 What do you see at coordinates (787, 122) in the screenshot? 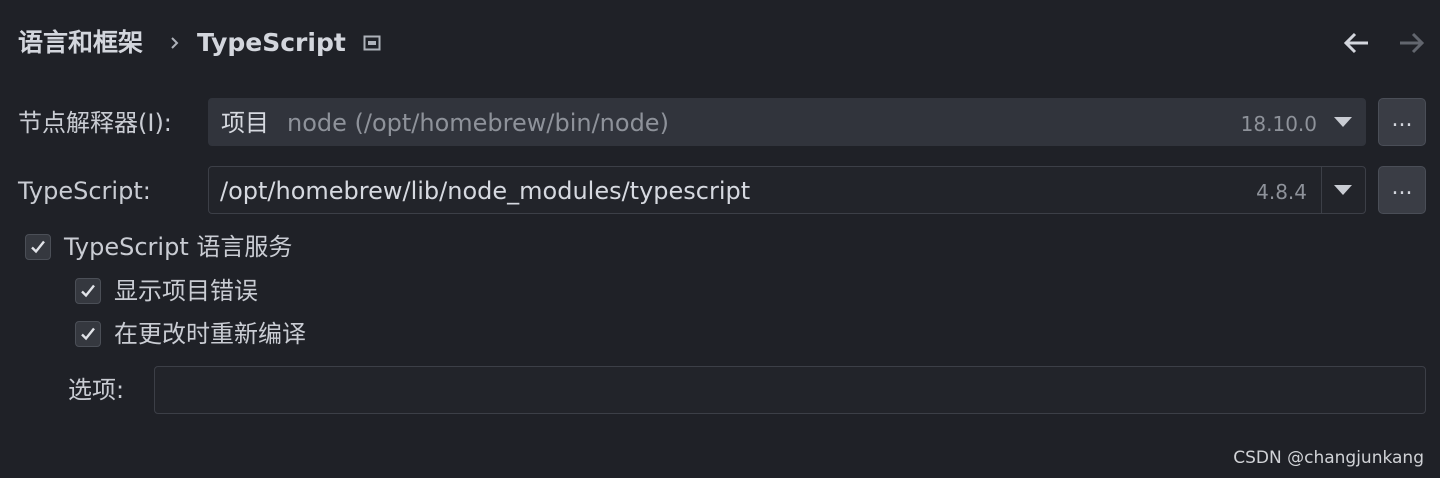
I see `node-interpreter-select: 项目 node (/opt/homebrew/bin/node) 18.10.0` at bounding box center [787, 122].